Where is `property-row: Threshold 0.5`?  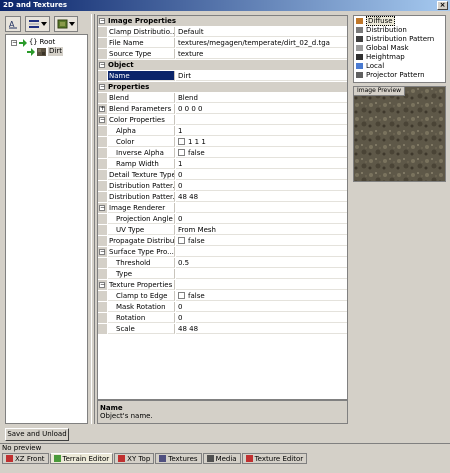
property-row: Threshold 0.5 is located at coordinates (222, 263).